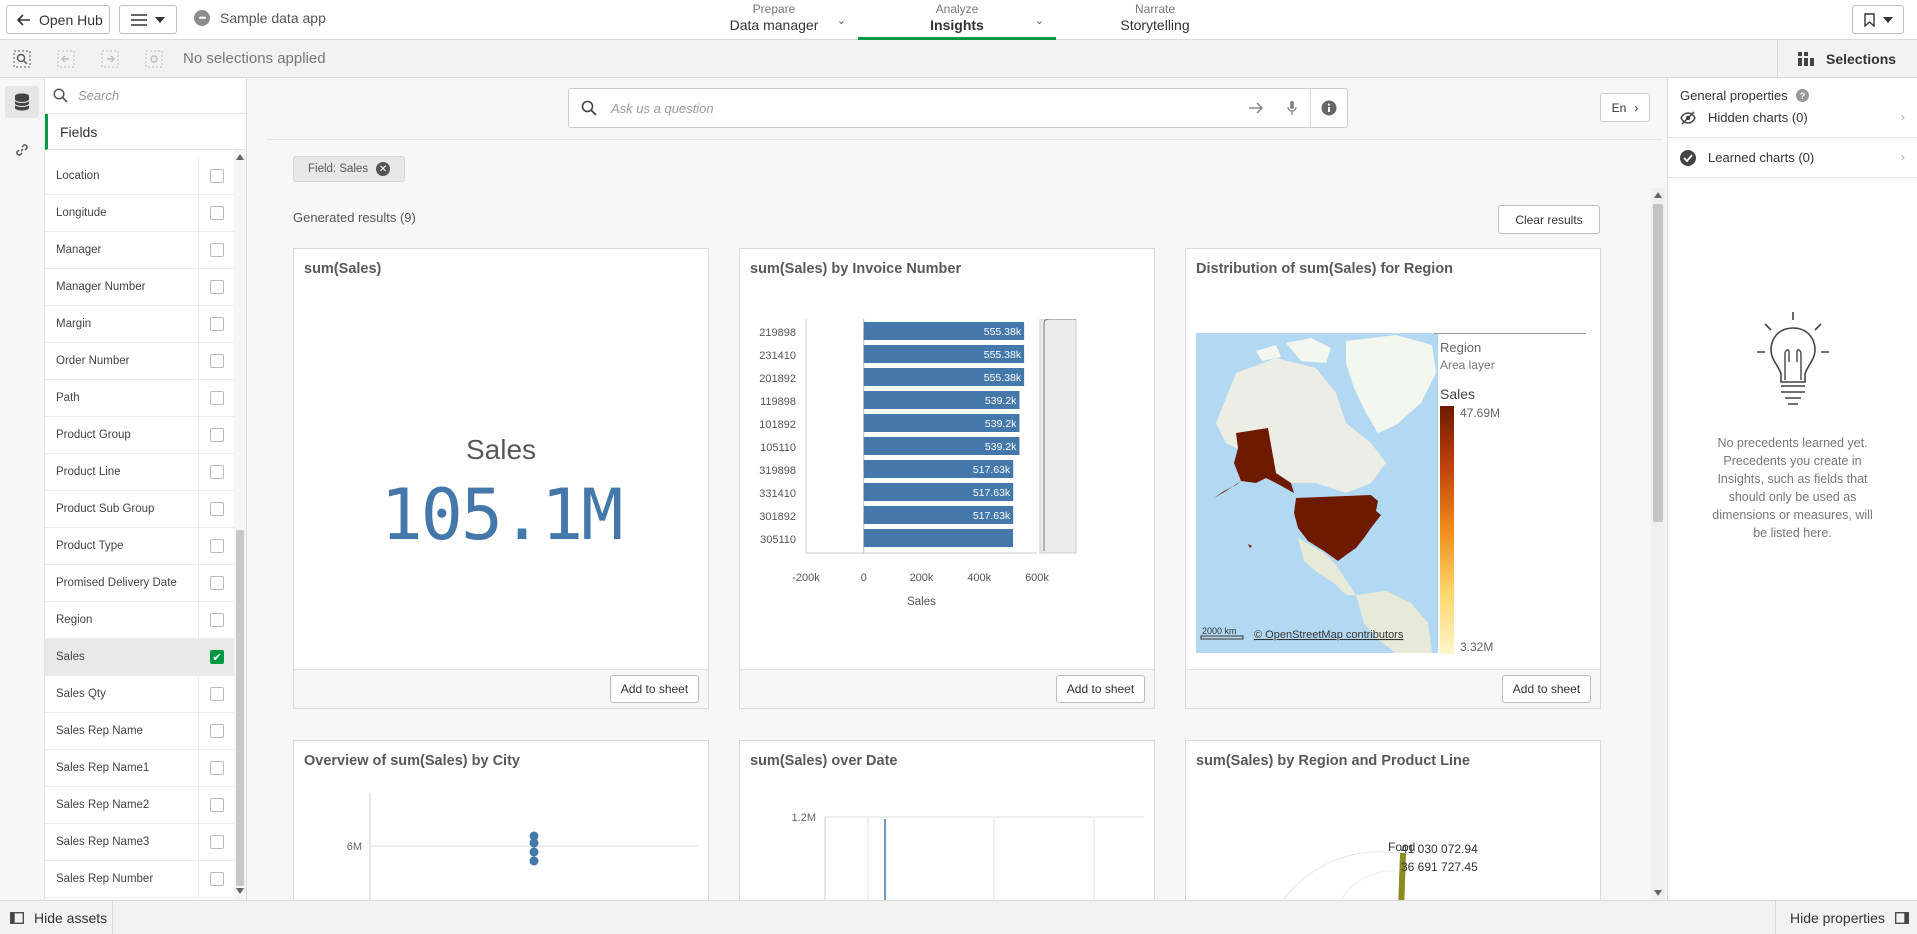 This screenshot has width=1917, height=934. I want to click on hide-assets-button: Hide assets, so click(56, 917).